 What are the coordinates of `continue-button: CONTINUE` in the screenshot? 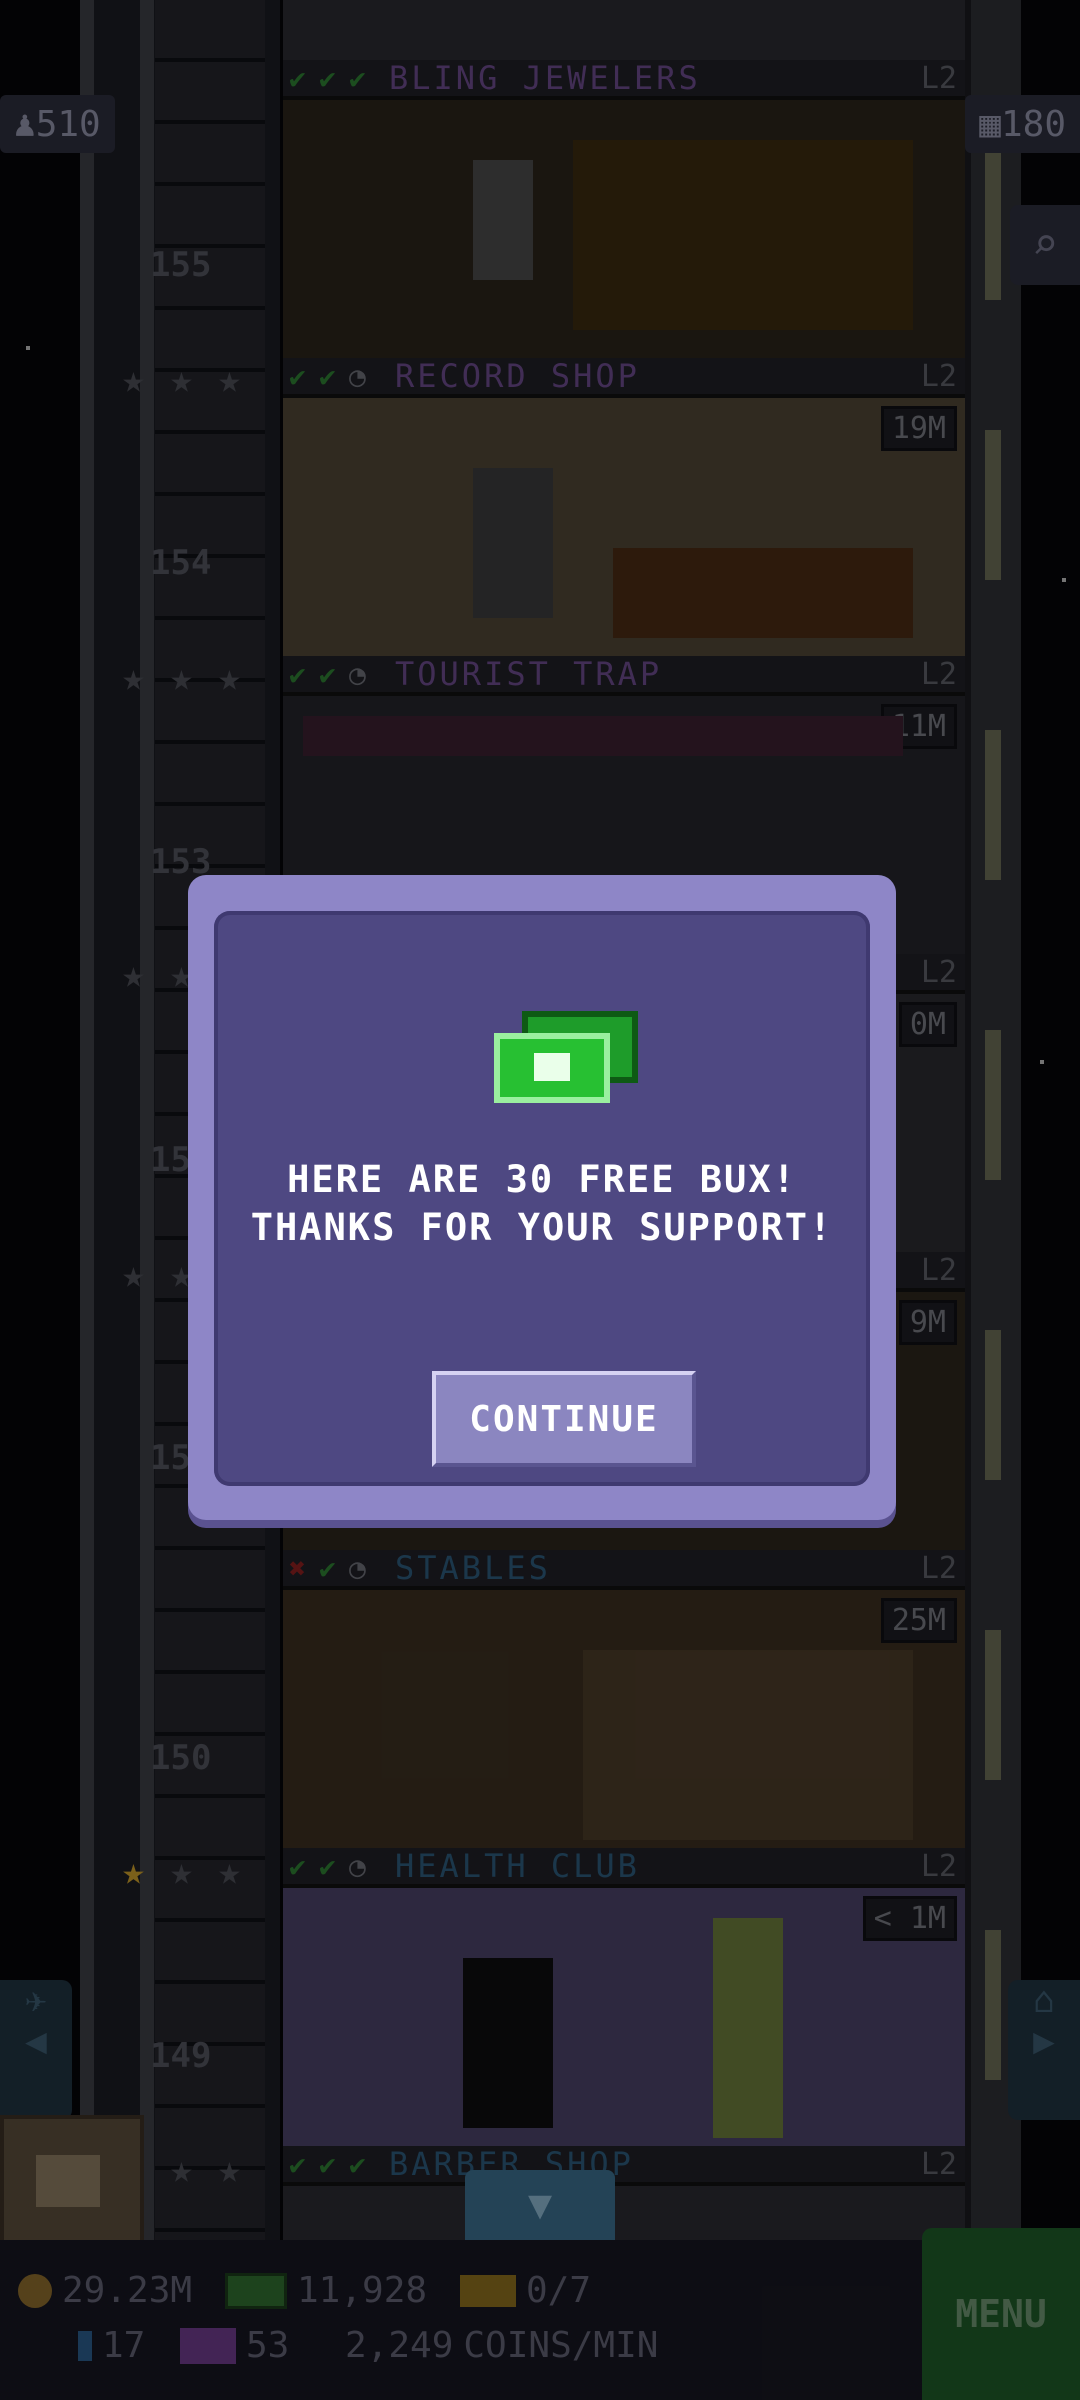 It's located at (564, 1419).